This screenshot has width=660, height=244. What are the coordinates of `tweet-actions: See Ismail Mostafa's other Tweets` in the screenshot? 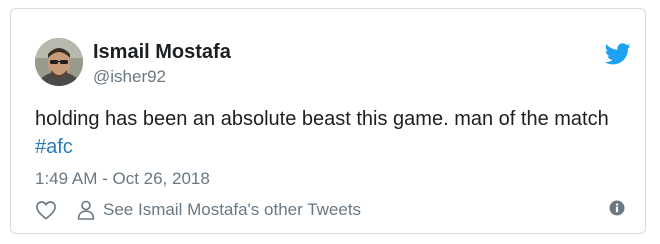 It's located at (198, 210).